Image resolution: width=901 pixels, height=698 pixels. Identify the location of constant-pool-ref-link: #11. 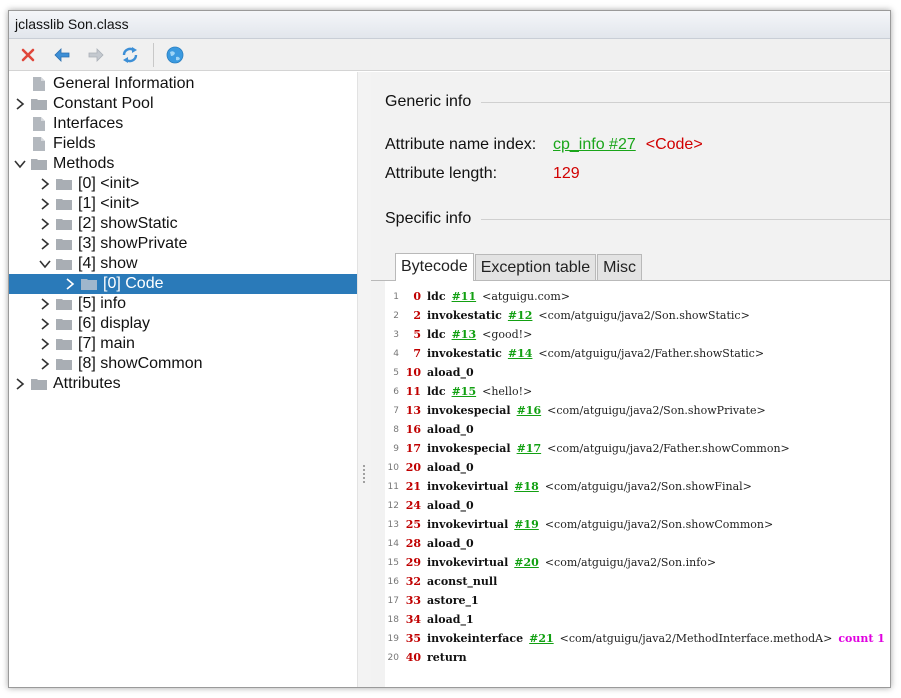
(464, 296).